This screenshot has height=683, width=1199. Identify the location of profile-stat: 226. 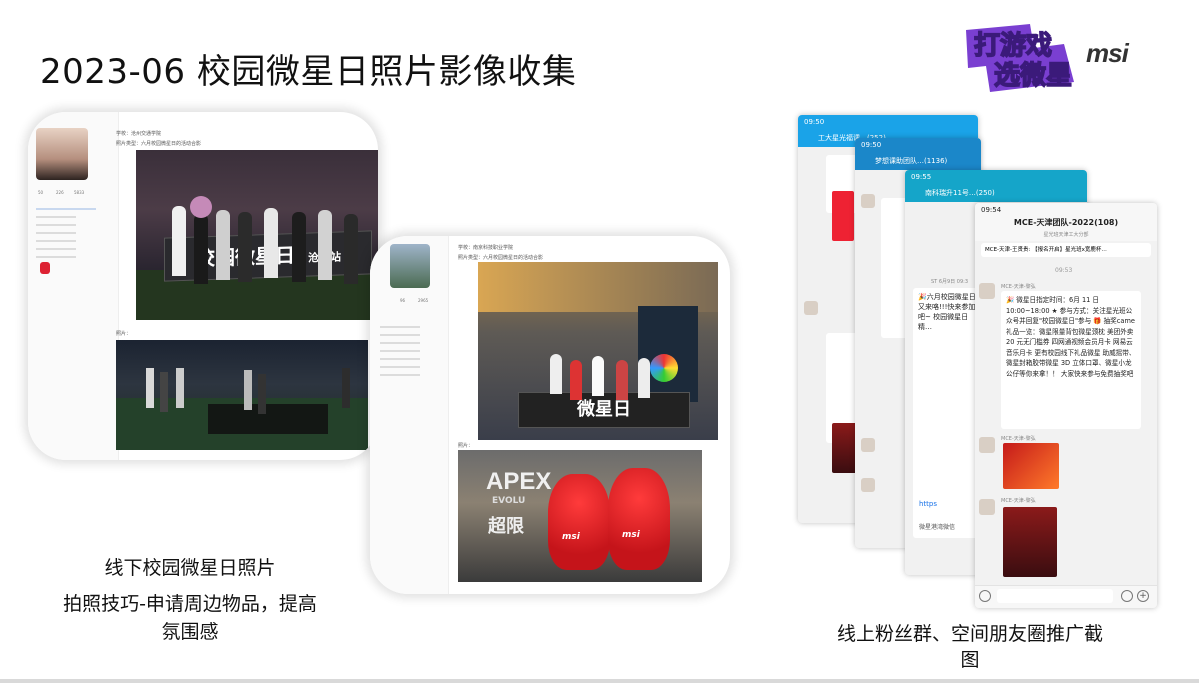
(60, 192).